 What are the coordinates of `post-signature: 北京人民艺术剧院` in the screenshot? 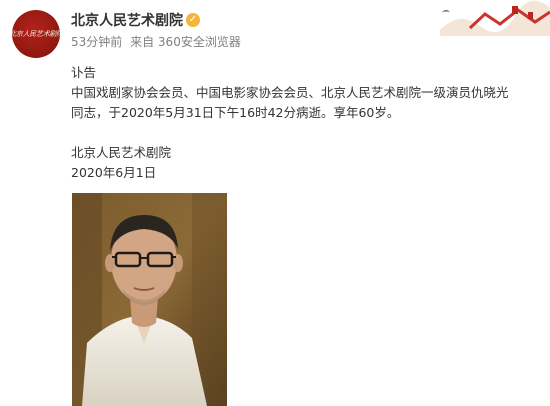 It's located at (121, 152).